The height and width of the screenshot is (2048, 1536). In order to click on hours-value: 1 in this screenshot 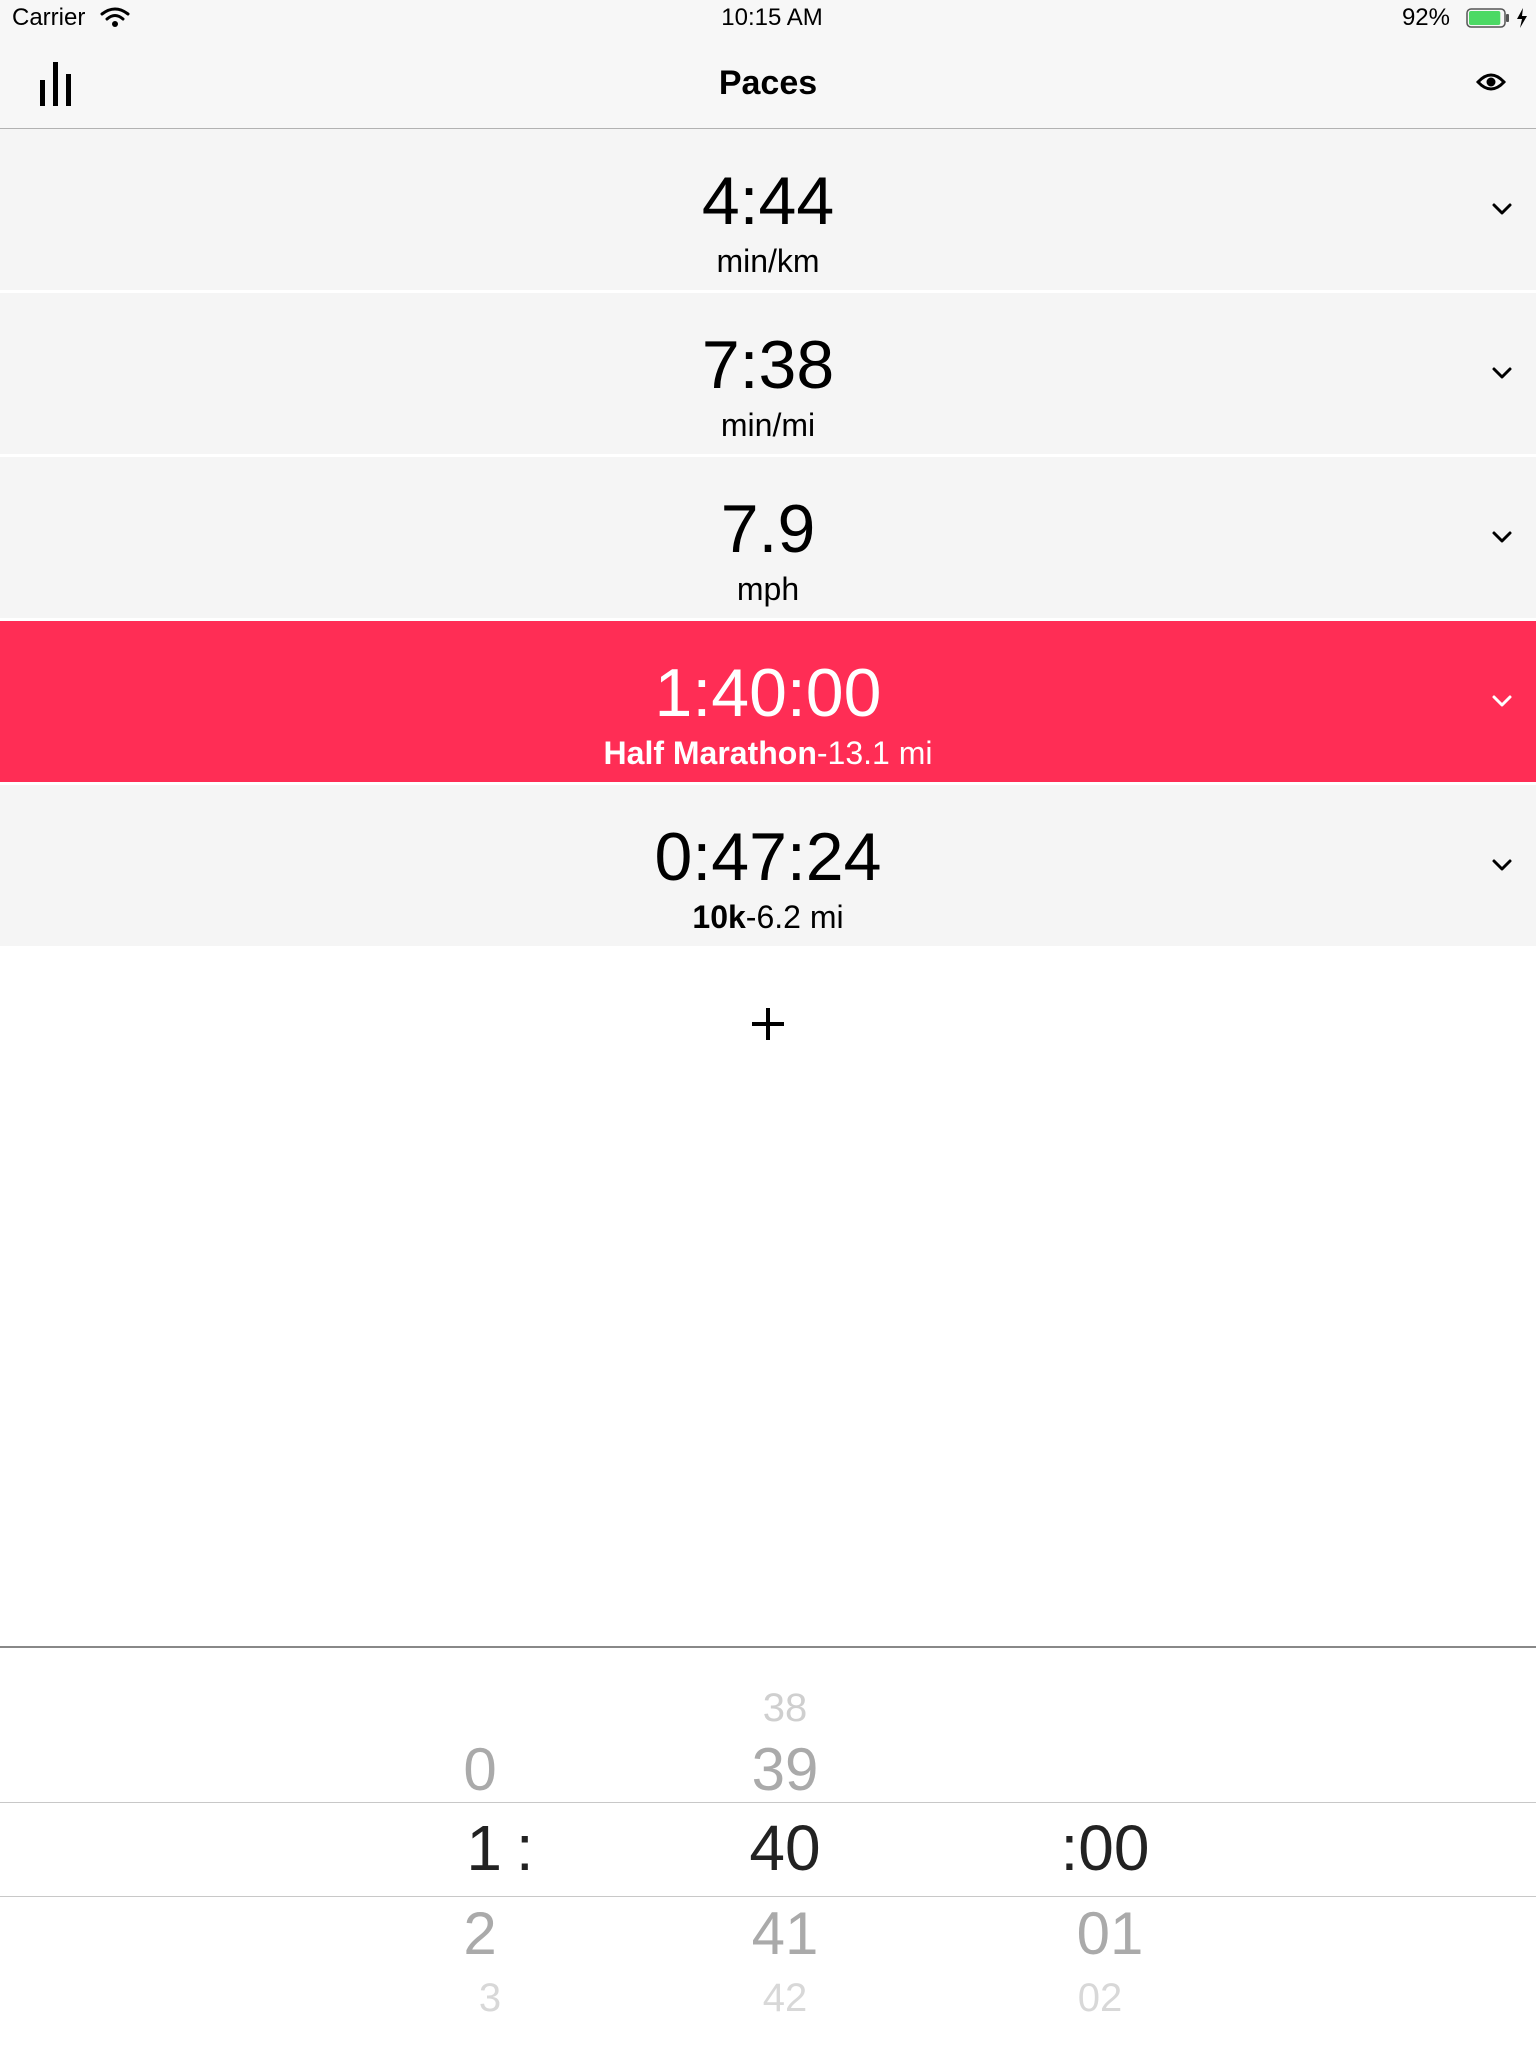, I will do `click(484, 1848)`.